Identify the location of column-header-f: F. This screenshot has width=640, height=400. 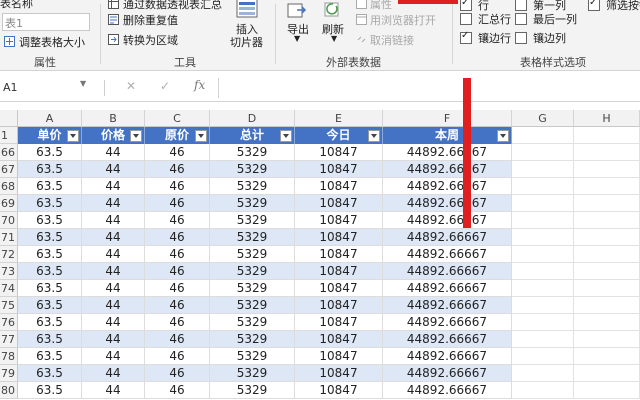
(447, 118).